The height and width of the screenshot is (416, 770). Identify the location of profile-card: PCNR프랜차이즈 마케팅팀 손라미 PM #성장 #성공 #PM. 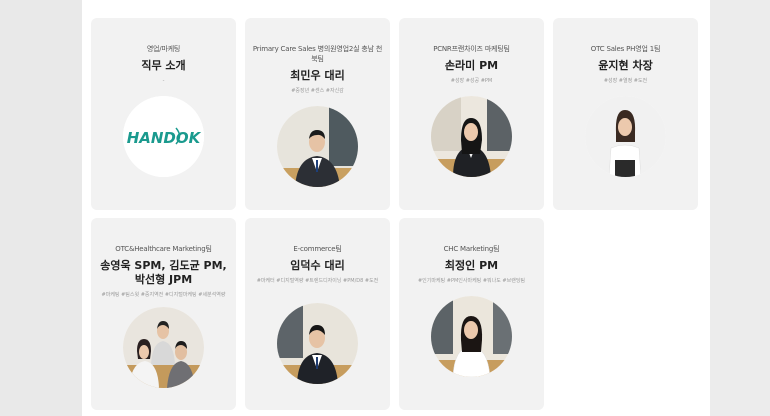
(471, 114).